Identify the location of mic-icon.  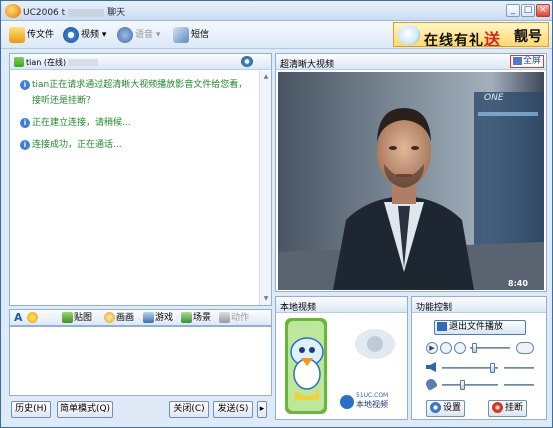
(431, 384).